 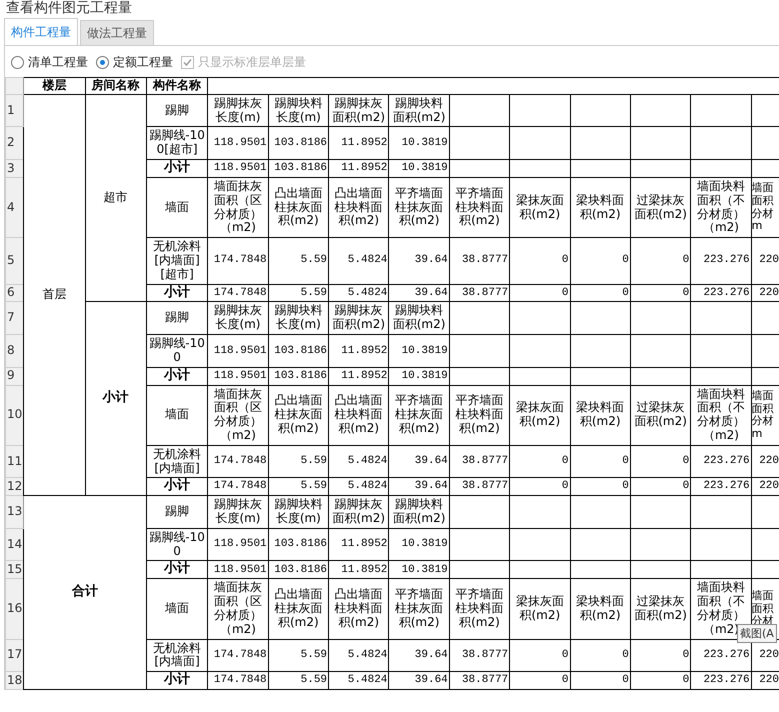 What do you see at coordinates (115, 198) in the screenshot?
I see `table-cell: 超市` at bounding box center [115, 198].